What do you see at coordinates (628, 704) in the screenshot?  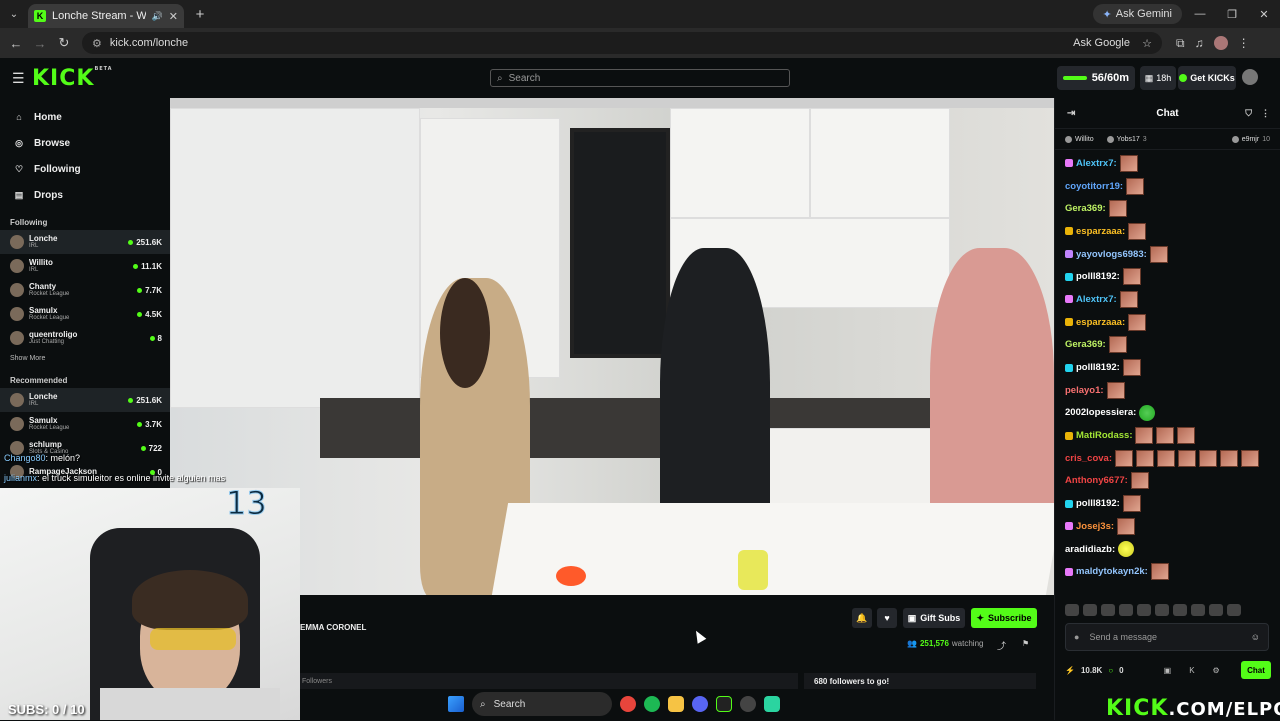 I see `chrome-icon` at bounding box center [628, 704].